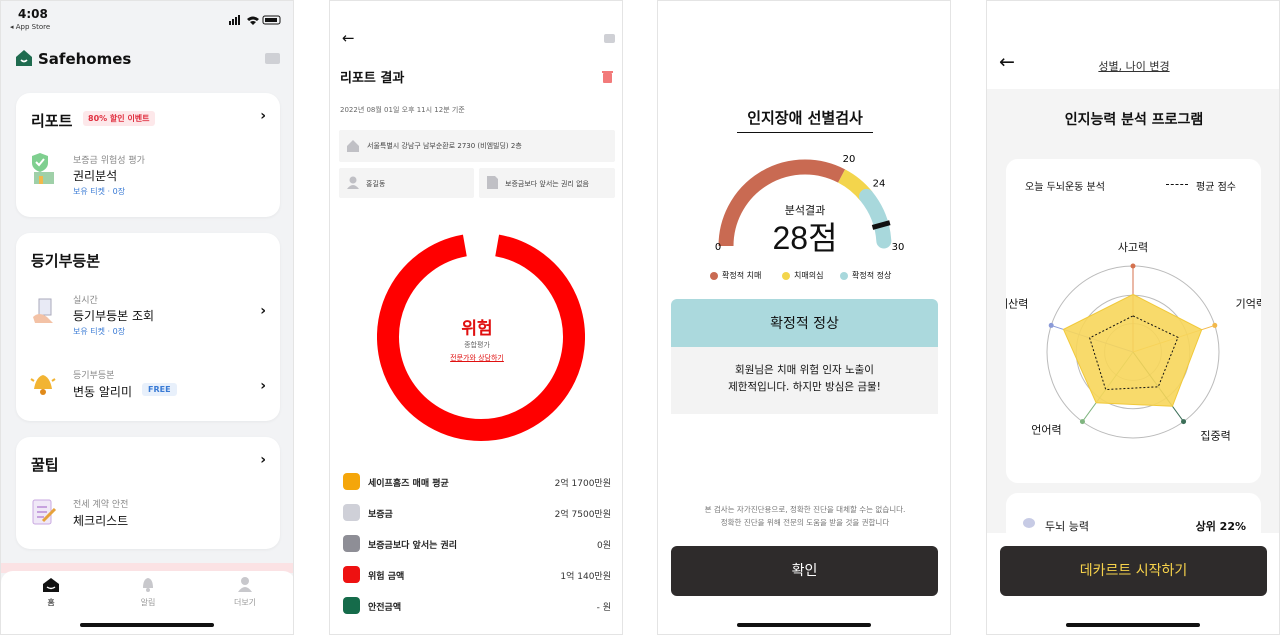 The width and height of the screenshot is (1280, 635). I want to click on registry-ticket-count: 보유 티켓 · 0장, so click(99, 331).